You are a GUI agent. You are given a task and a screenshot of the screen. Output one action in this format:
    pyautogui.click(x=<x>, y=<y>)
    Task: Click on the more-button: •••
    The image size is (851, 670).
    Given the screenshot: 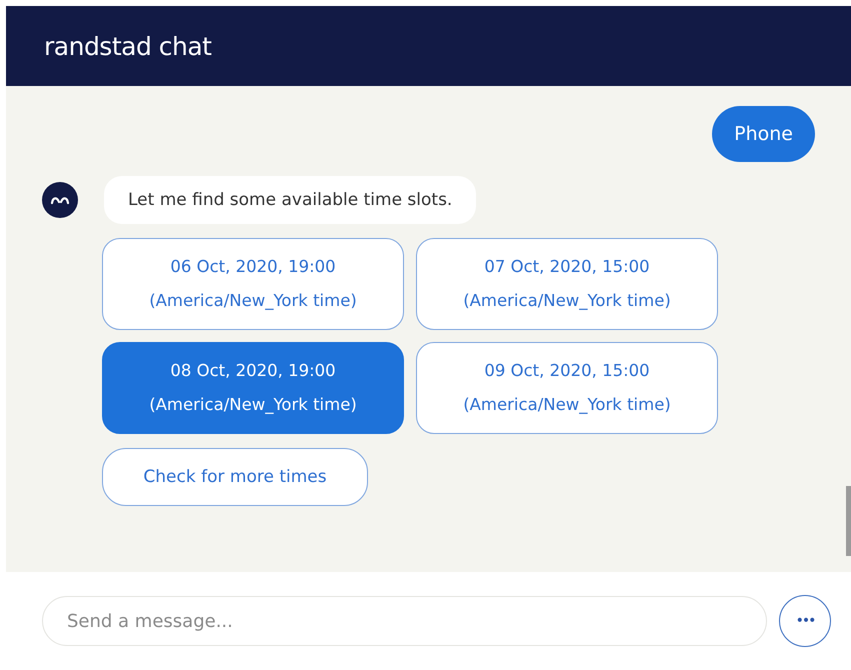 What is the action you would take?
    pyautogui.click(x=805, y=621)
    